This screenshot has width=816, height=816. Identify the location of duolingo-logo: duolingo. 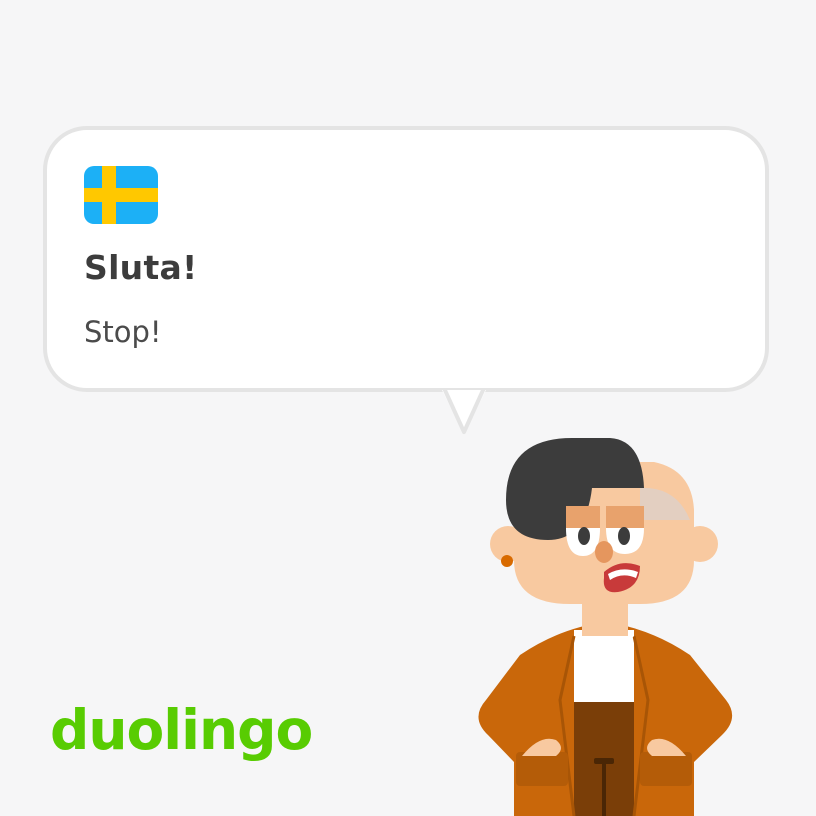
(181, 730).